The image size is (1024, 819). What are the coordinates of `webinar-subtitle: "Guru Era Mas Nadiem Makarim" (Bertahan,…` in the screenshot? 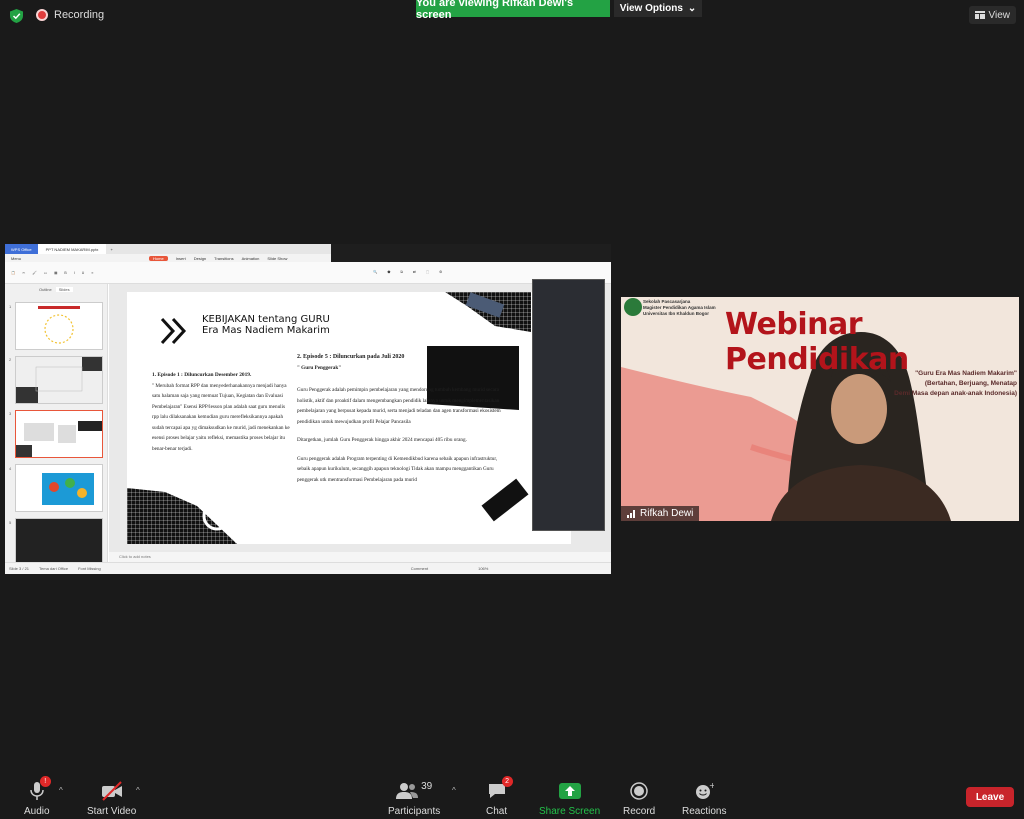 It's located at (955, 383).